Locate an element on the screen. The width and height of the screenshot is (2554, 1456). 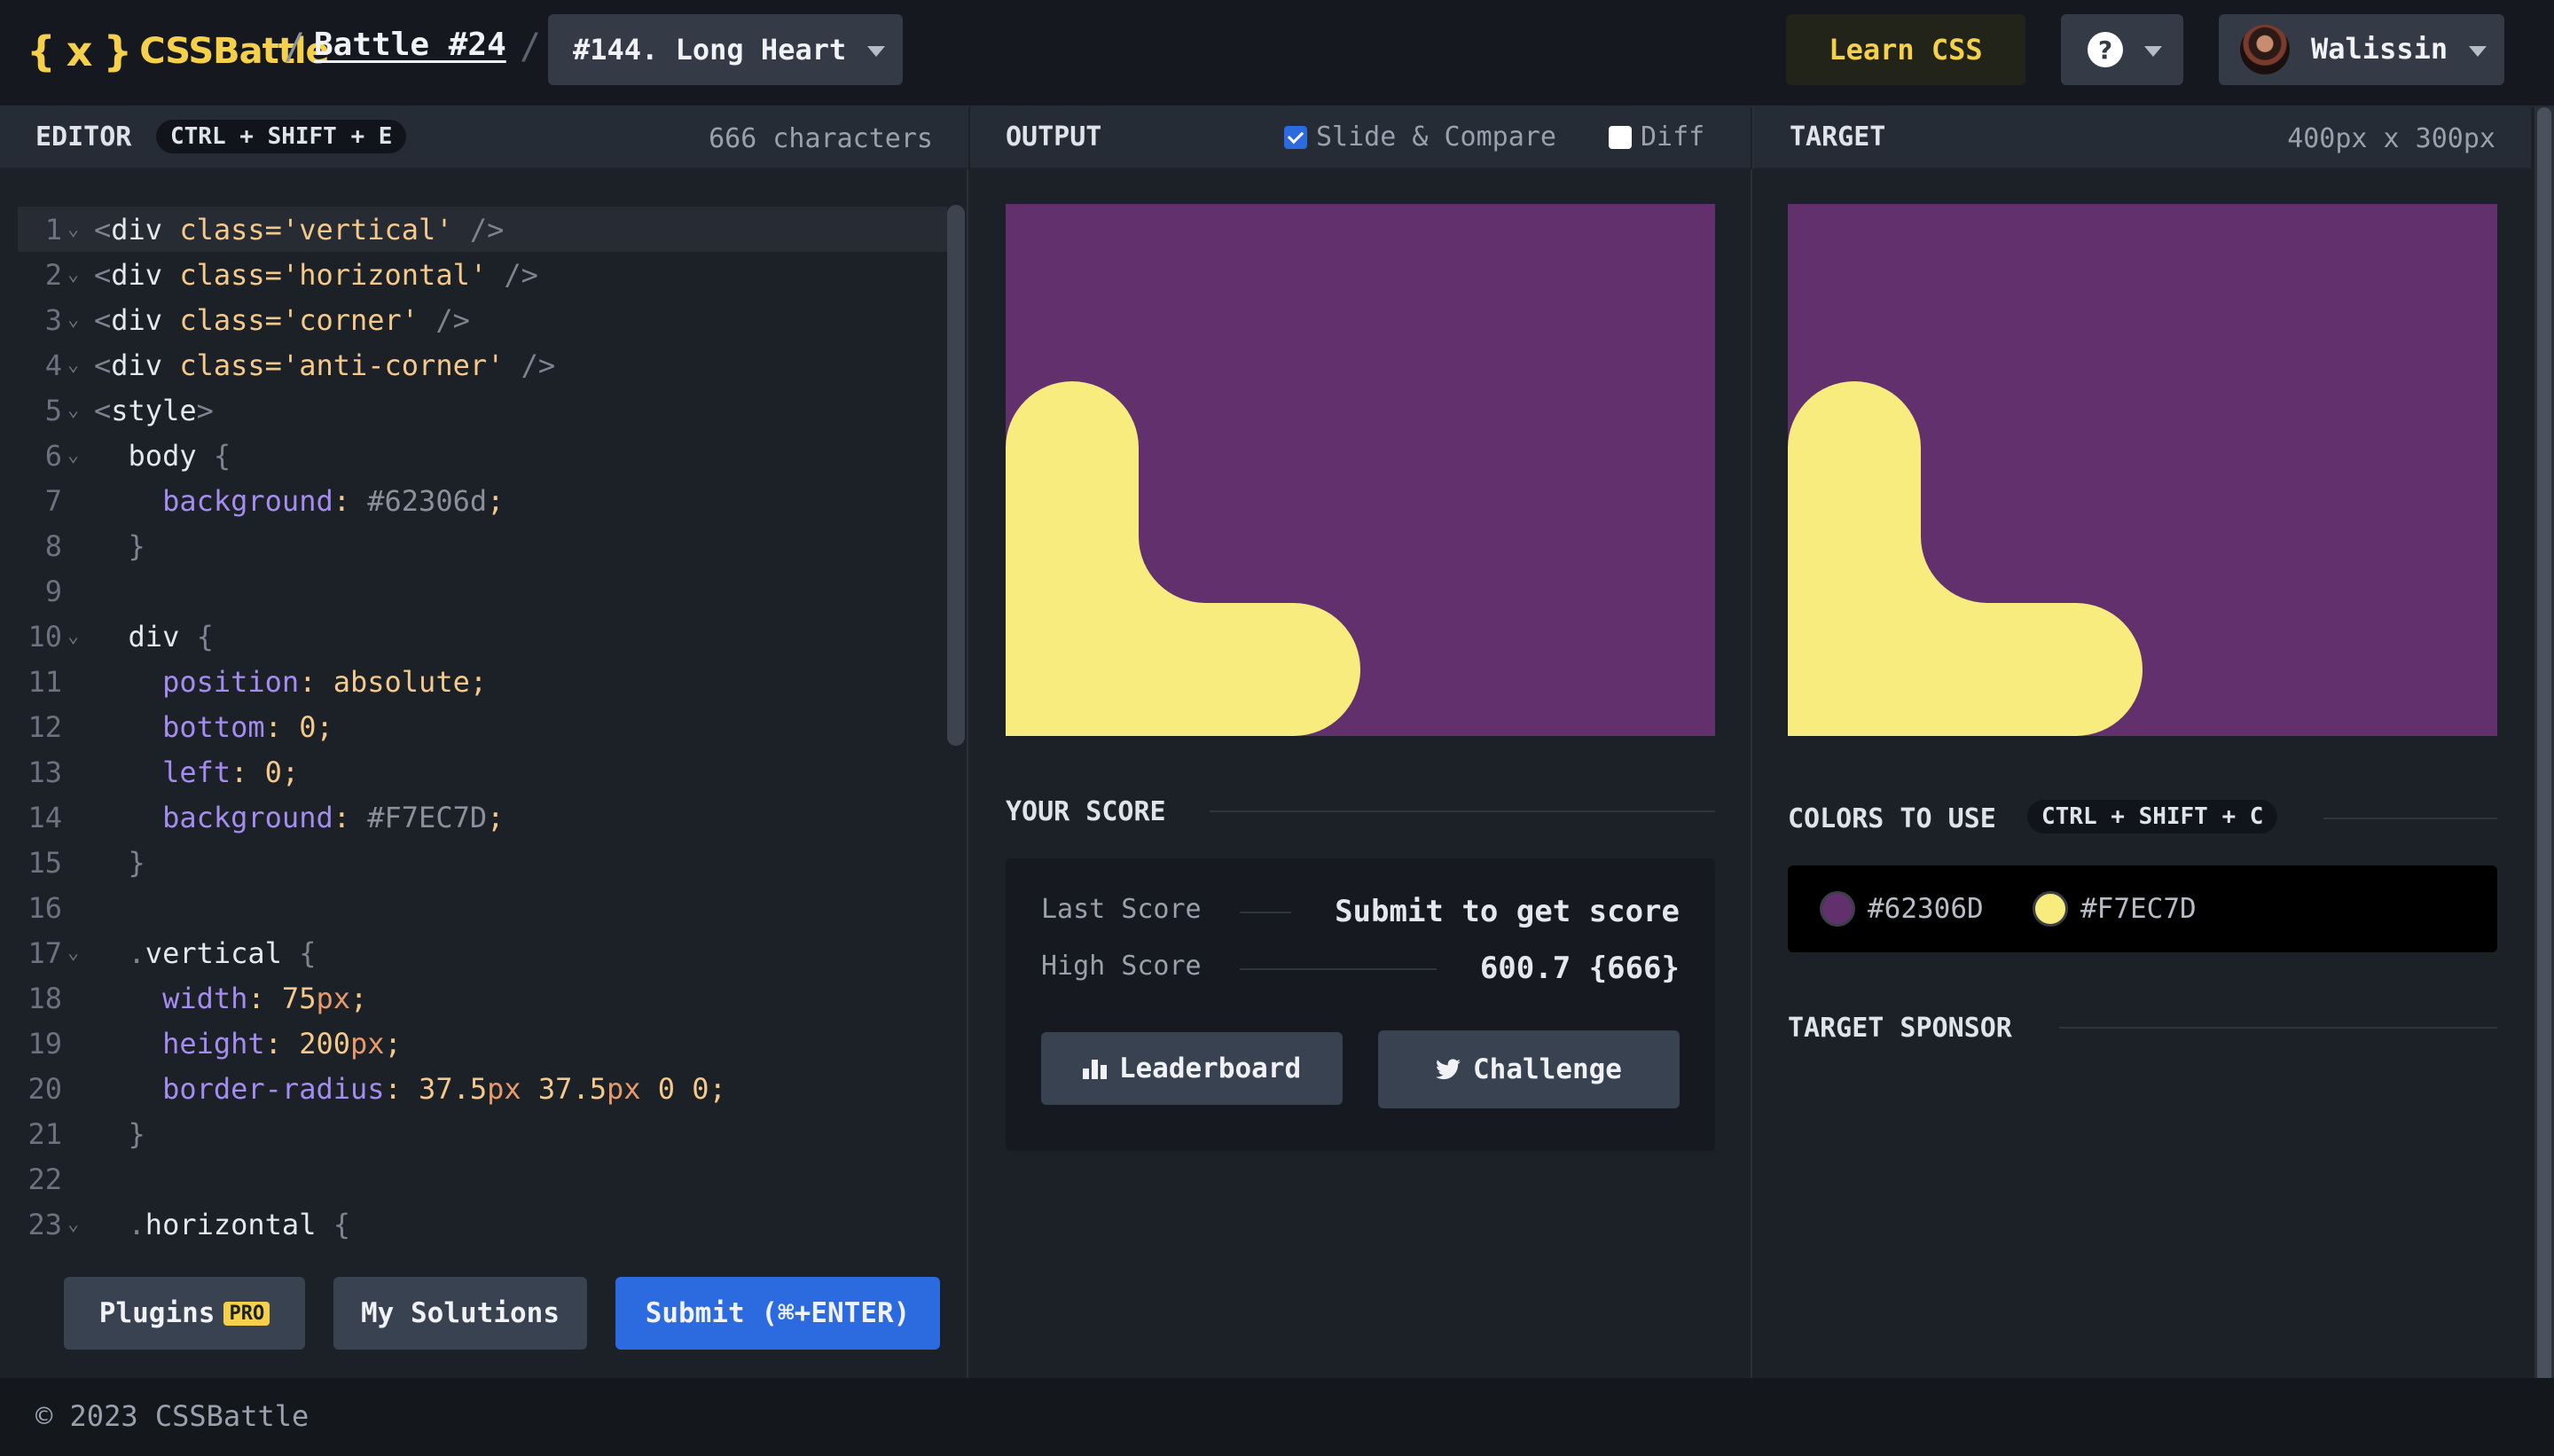
code-text: background: #F7EC7D; is located at coordinates (299, 817).